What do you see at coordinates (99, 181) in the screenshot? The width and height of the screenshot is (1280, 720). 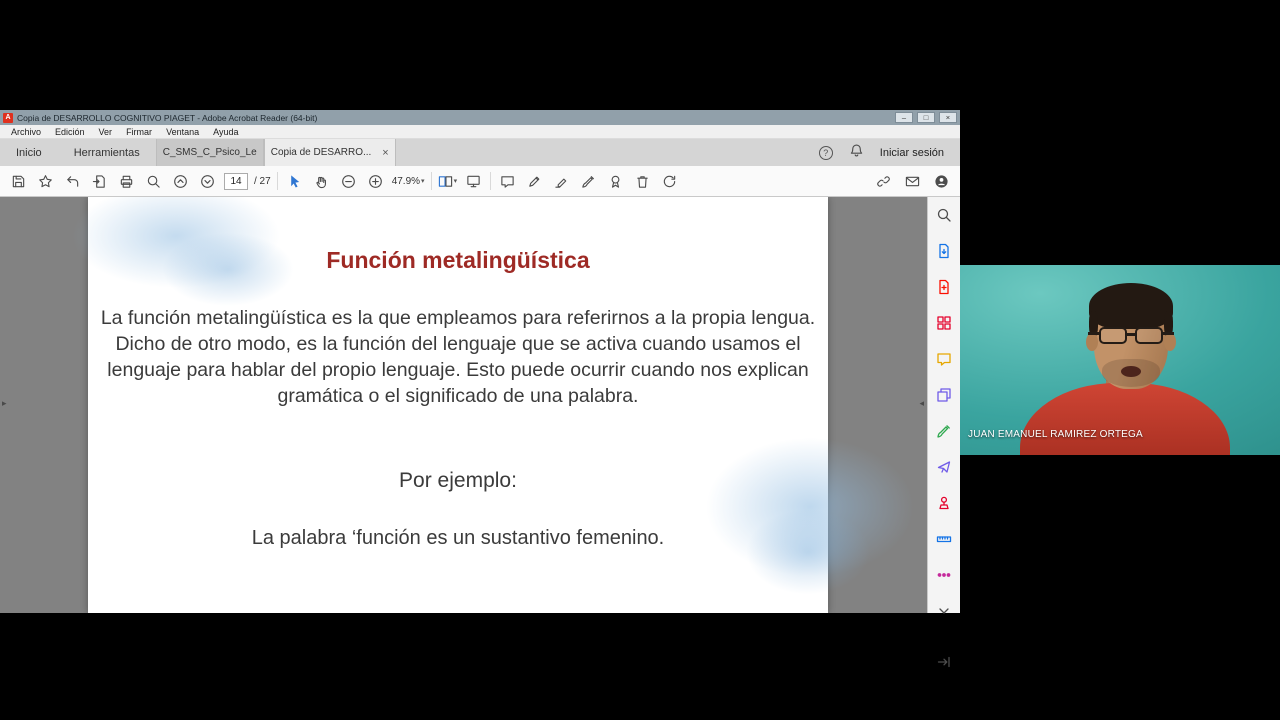 I see `export-page-icon` at bounding box center [99, 181].